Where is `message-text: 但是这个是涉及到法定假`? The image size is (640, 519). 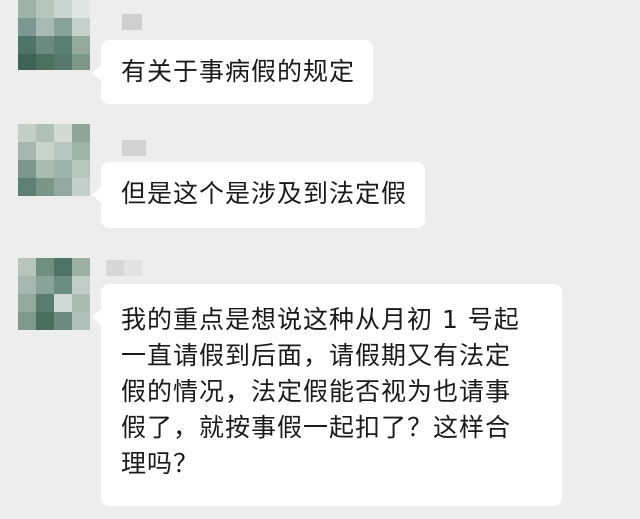 message-text: 但是这个是涉及到法定假 is located at coordinates (264, 193).